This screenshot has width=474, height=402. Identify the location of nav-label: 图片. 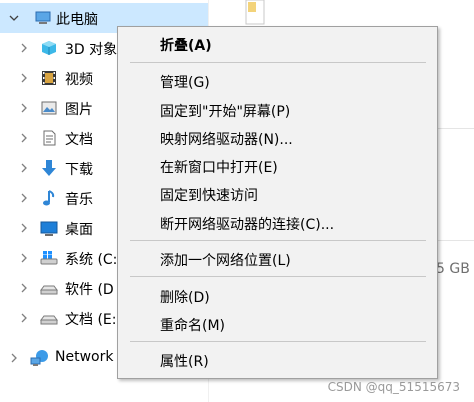
(79, 110).